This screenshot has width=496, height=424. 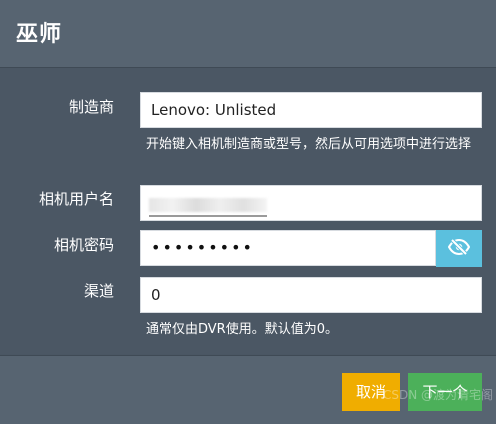 I want to click on password-input: •••••••••, so click(x=288, y=248).